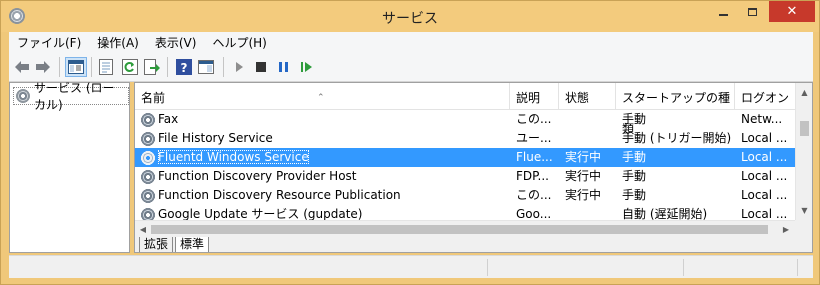  I want to click on pause-service-button, so click(284, 67).